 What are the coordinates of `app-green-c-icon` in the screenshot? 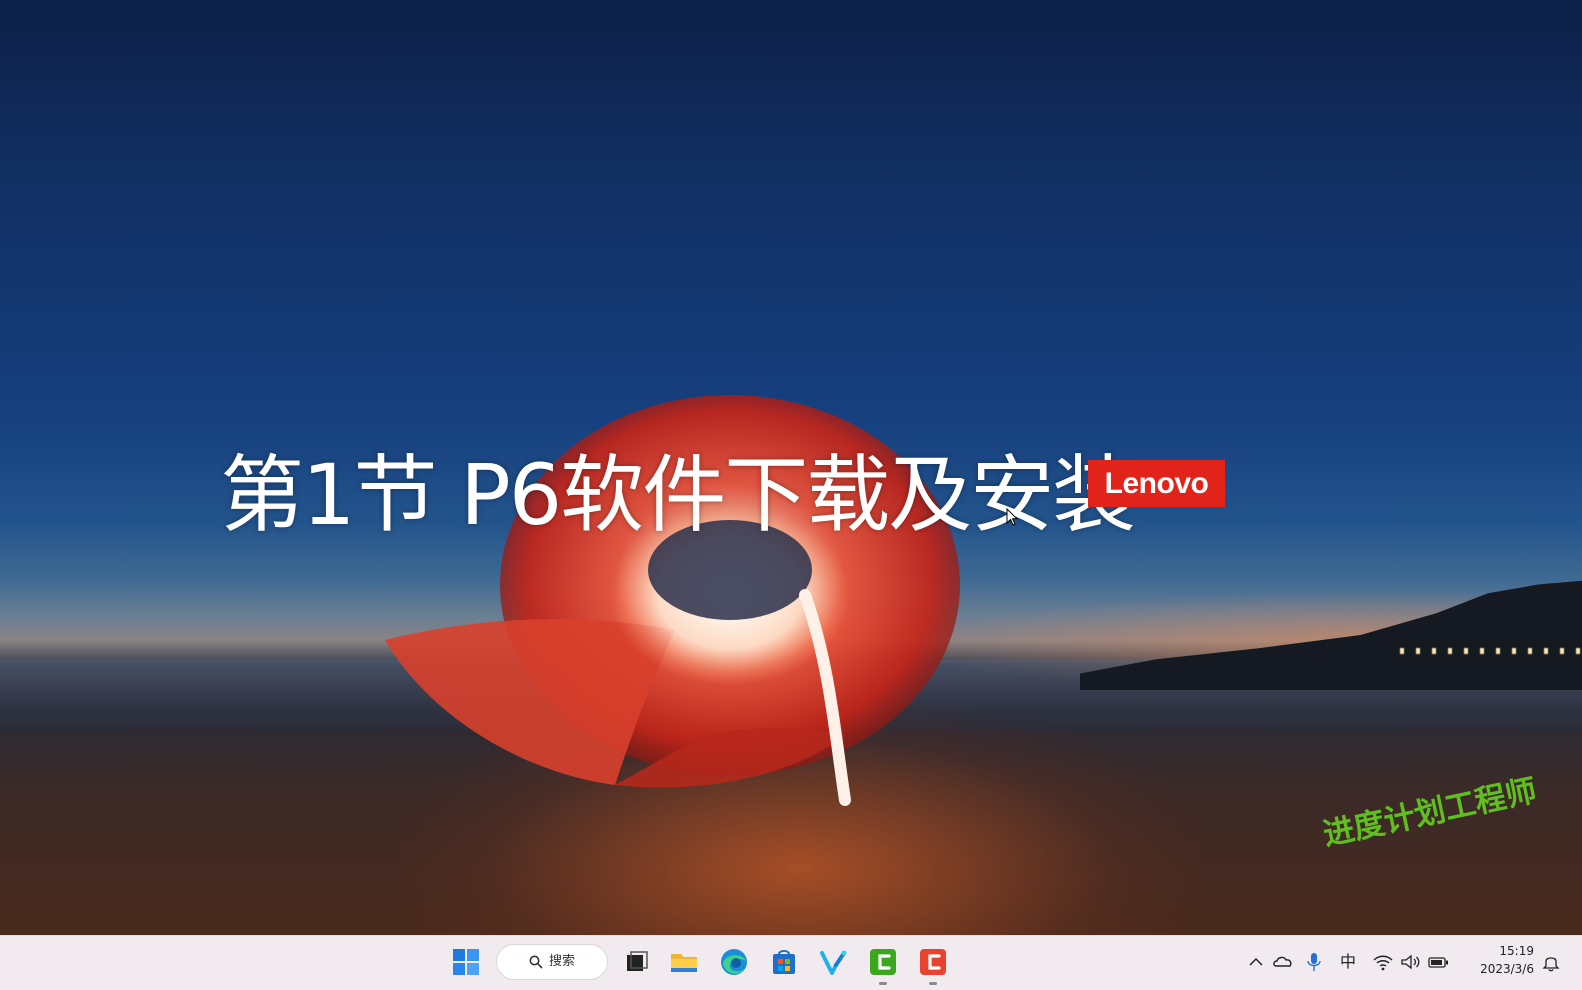 It's located at (883, 962).